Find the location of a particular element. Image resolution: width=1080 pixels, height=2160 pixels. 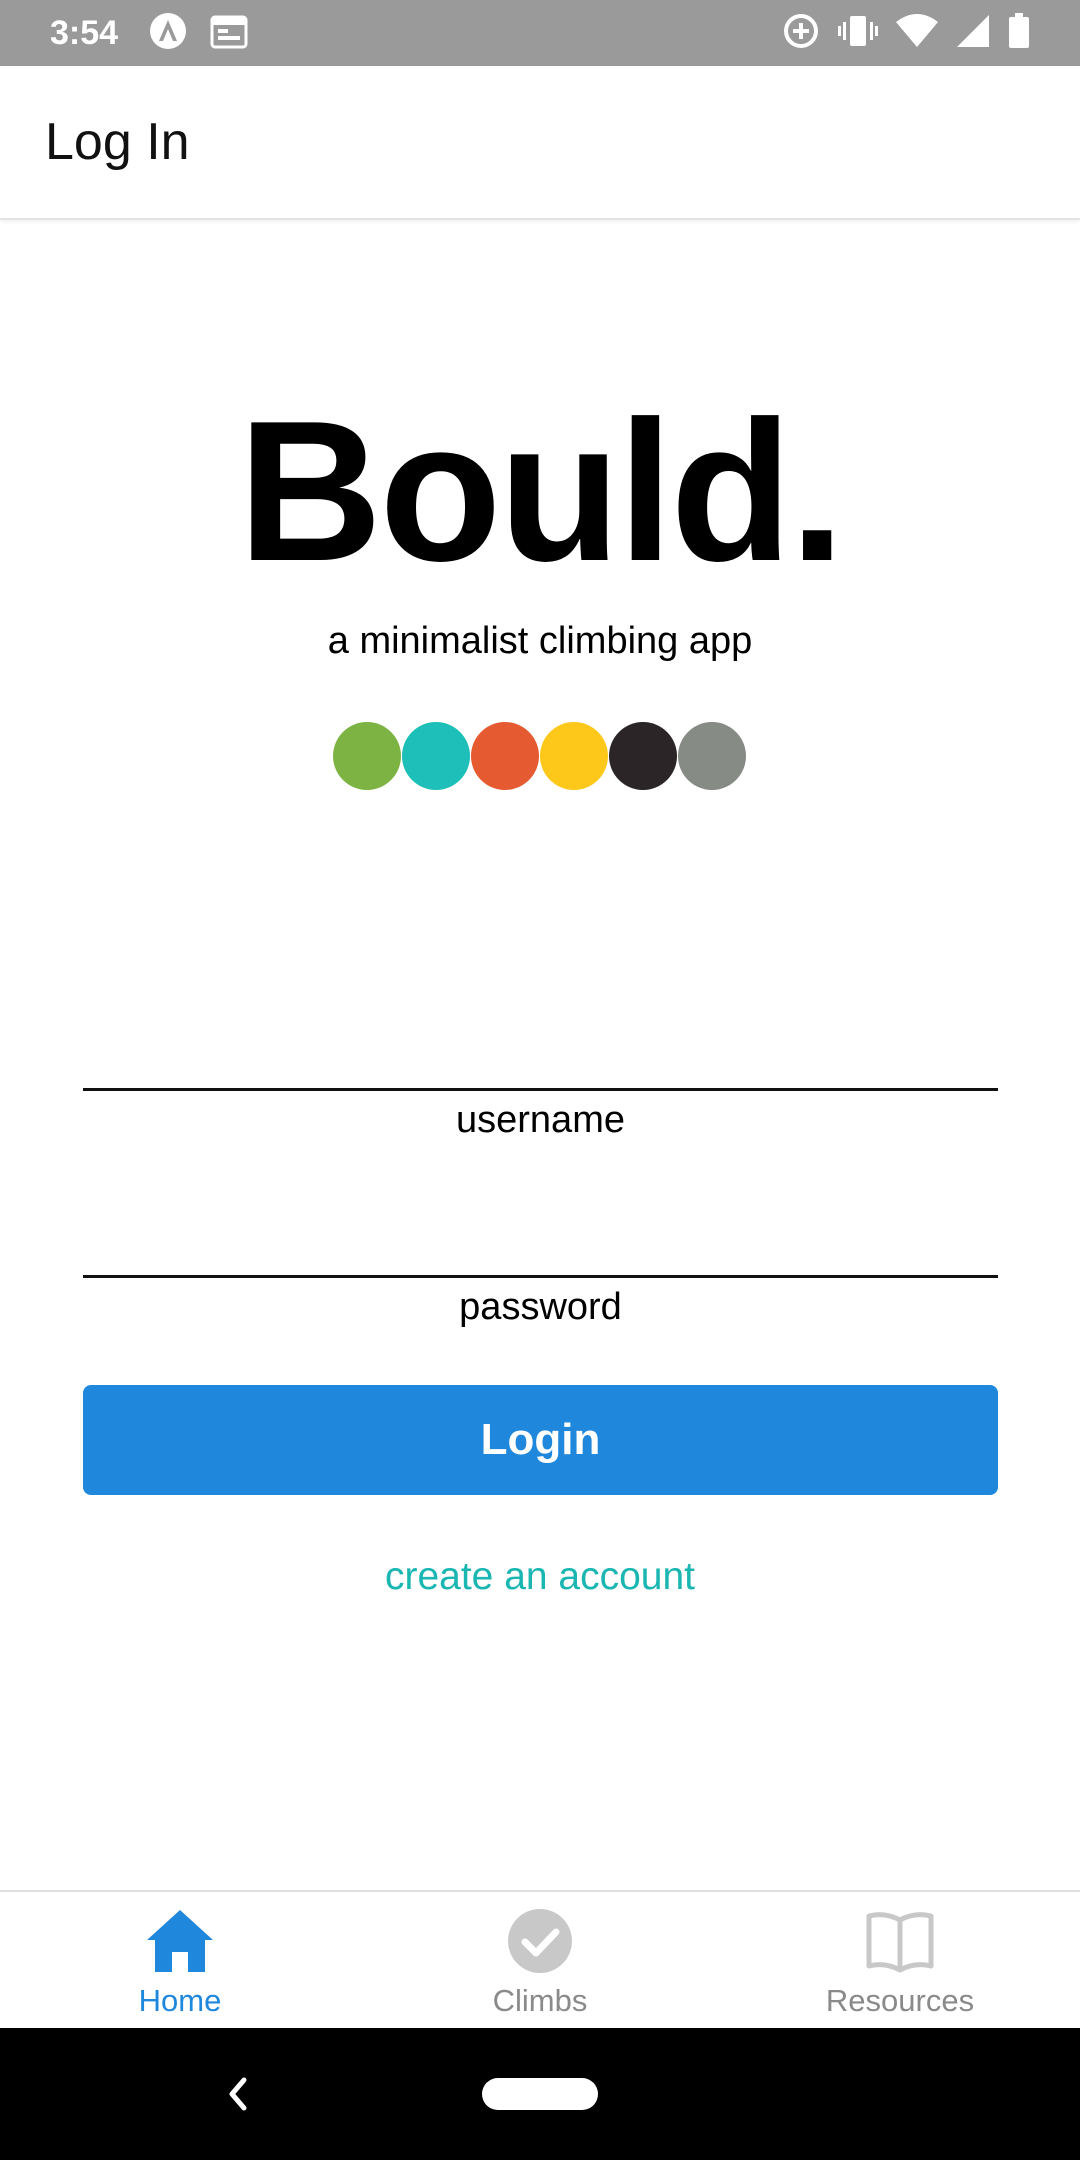

page-title: Log In is located at coordinates (117, 142).